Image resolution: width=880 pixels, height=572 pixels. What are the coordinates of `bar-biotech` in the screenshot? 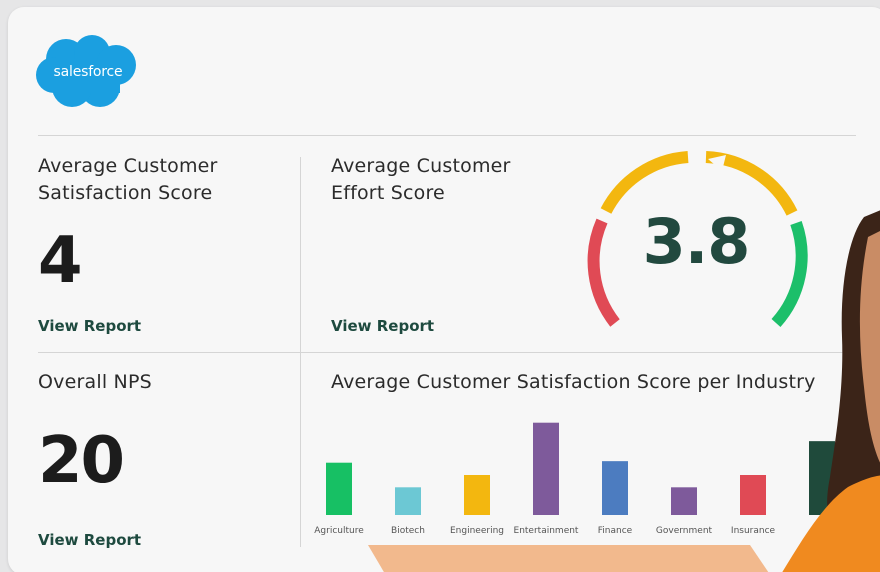 It's located at (408, 501).